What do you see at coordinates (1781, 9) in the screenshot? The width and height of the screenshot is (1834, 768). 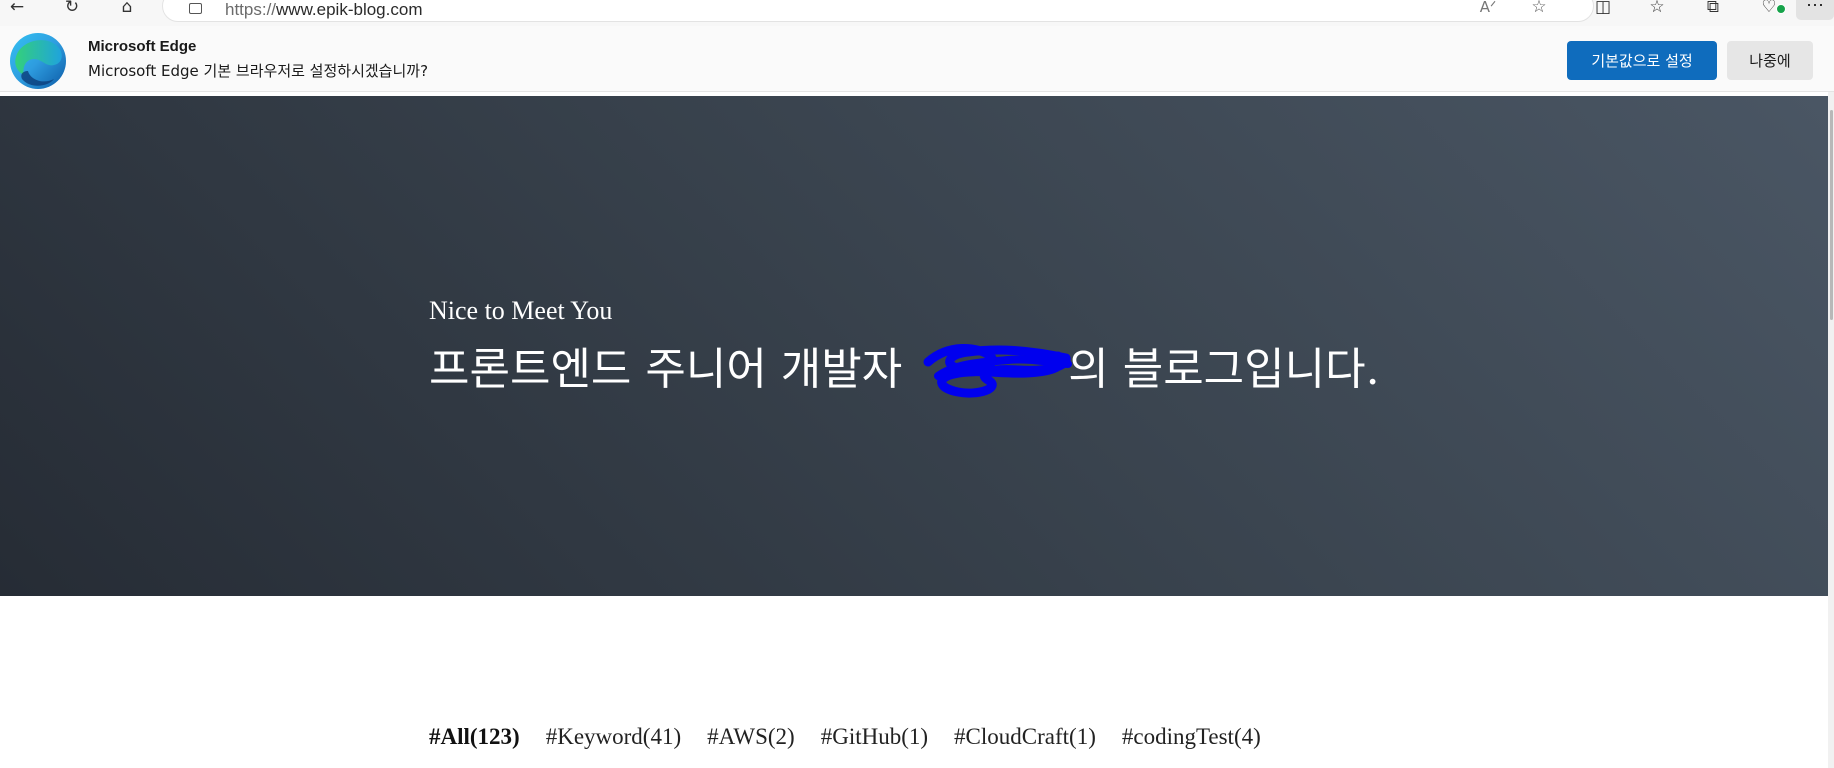 I see `status-dot-icon` at bounding box center [1781, 9].